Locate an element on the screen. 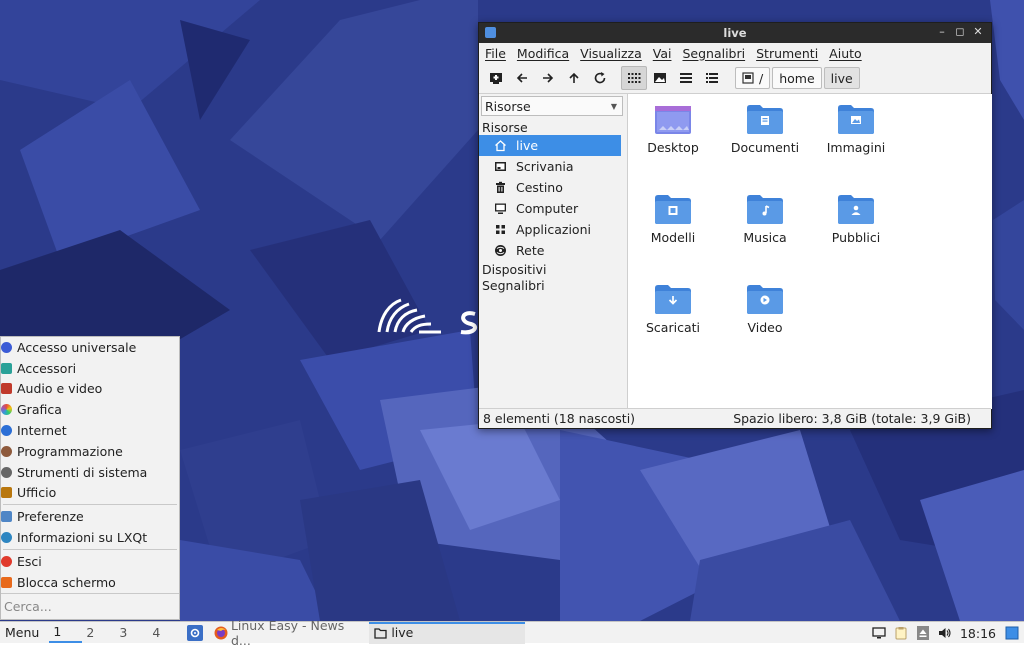 Image resolution: width=1024 pixels, height=648 pixels. task-label: live is located at coordinates (402, 632).